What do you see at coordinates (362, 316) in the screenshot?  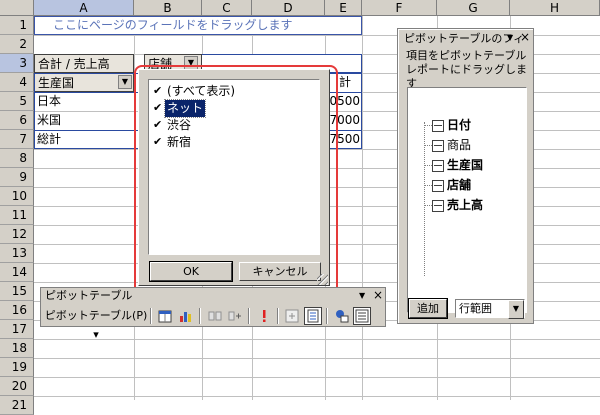 I see `show-field-list-icon` at bounding box center [362, 316].